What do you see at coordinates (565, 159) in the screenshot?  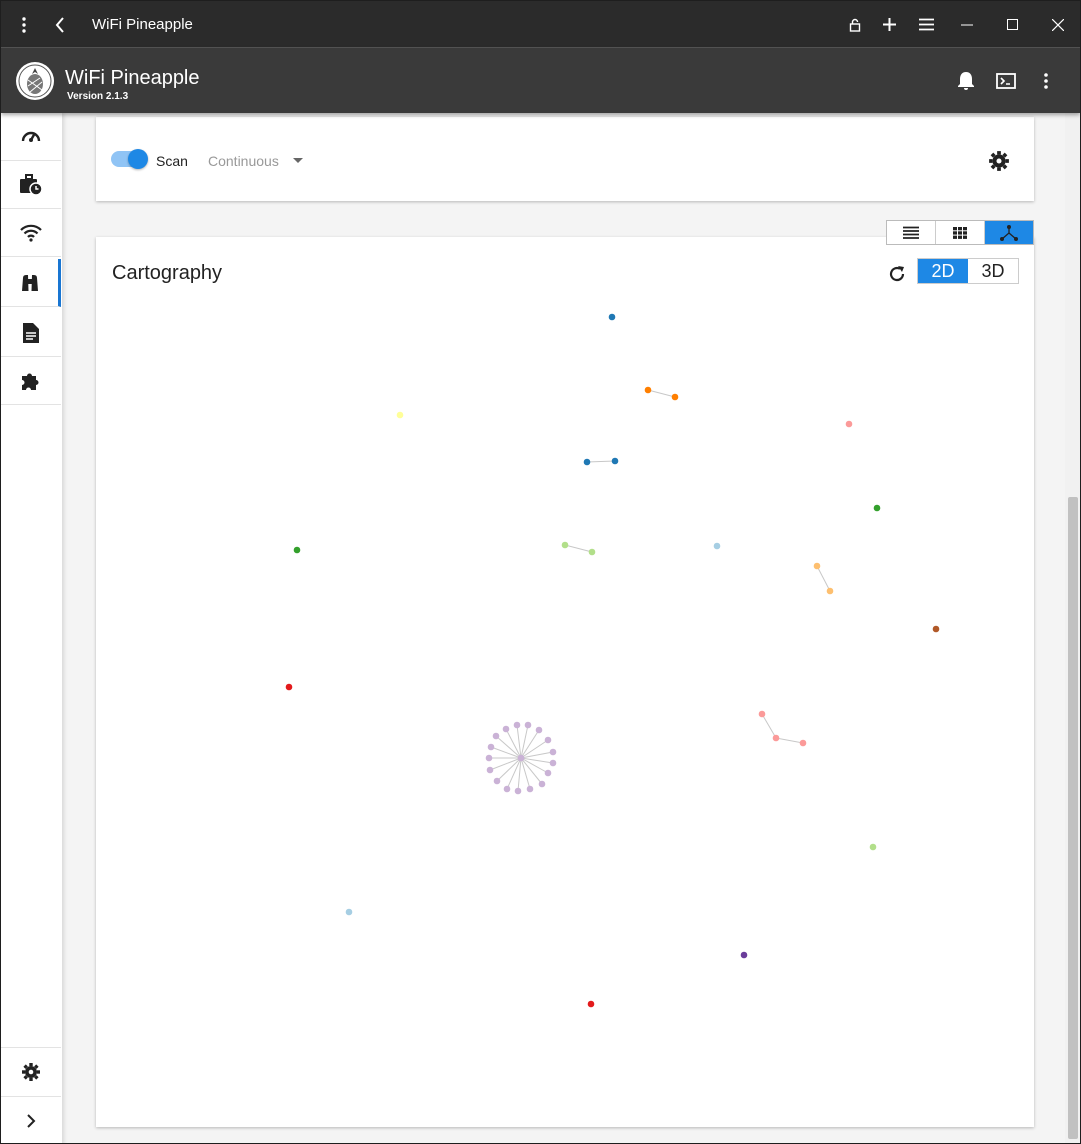 I see `scan-panel: Scan Continuous` at bounding box center [565, 159].